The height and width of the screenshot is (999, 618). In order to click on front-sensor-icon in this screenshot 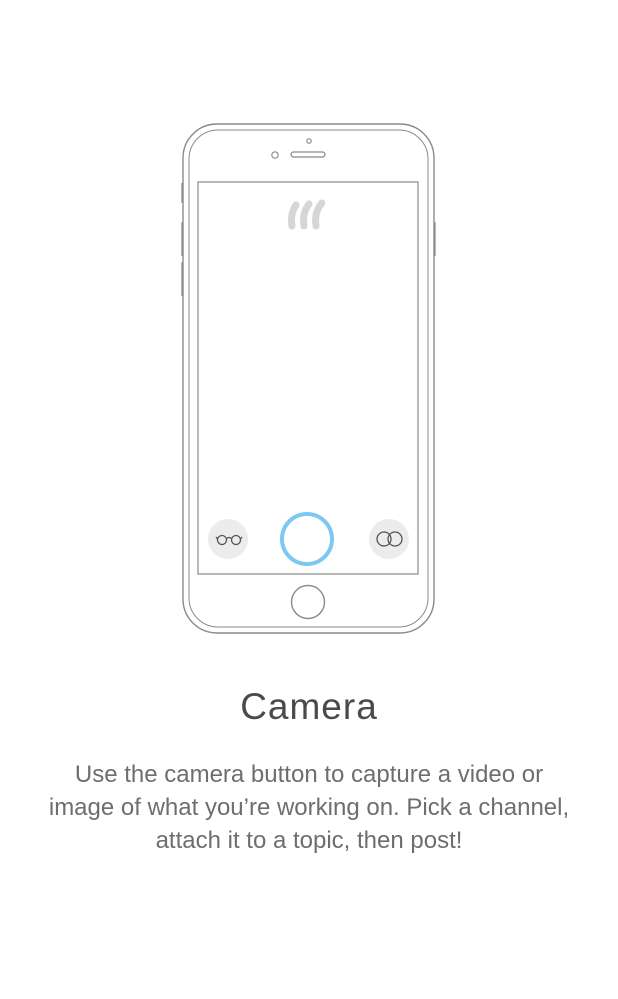, I will do `click(309, 141)`.